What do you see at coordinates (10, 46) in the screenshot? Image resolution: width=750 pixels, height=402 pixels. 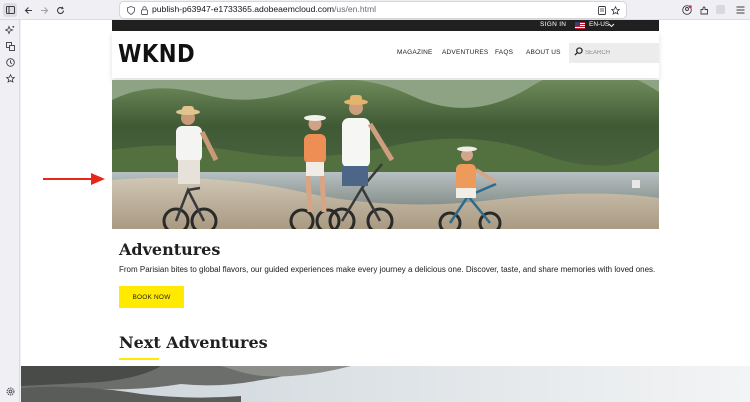 I see `synced-tabs-icon` at bounding box center [10, 46].